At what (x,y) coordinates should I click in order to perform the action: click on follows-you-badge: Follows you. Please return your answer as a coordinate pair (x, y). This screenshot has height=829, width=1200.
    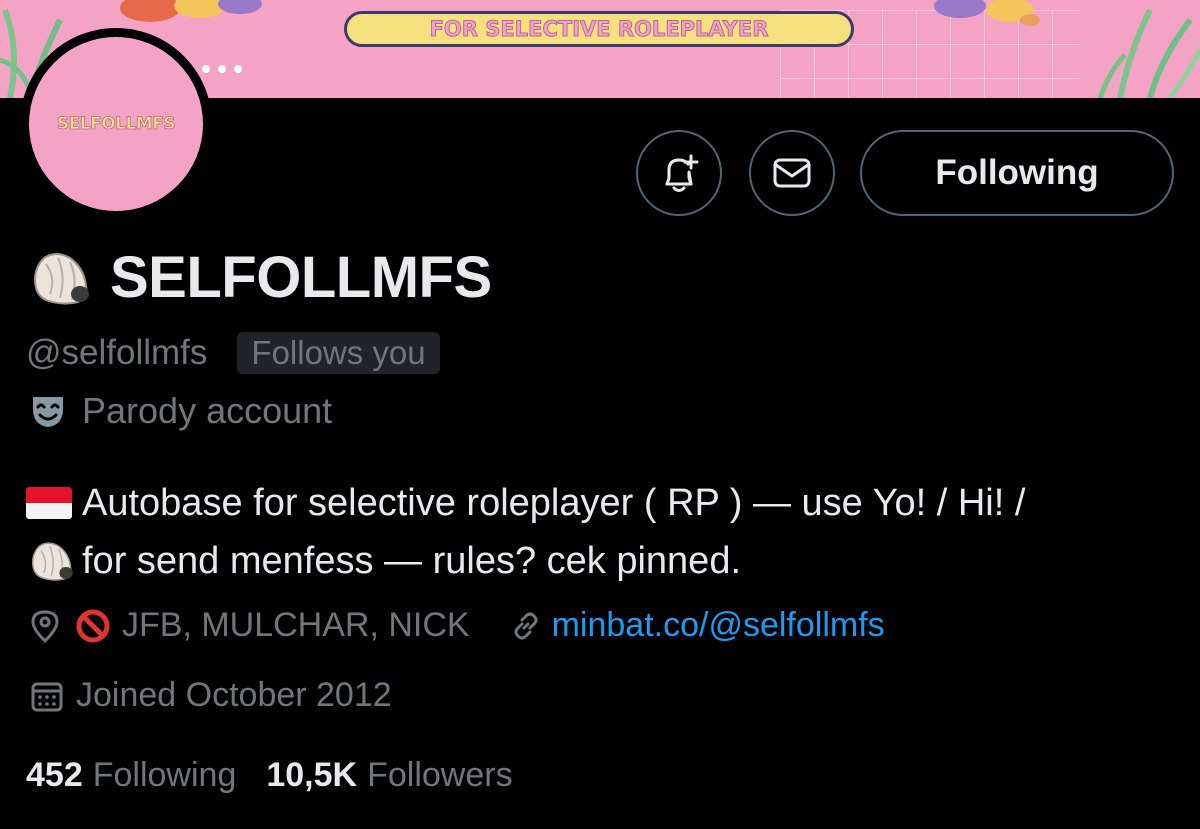
    Looking at the image, I should click on (338, 353).